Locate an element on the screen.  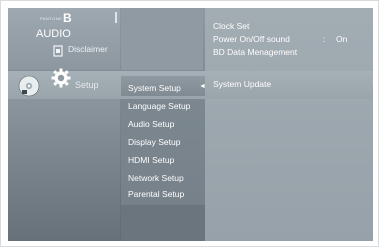
submenu-item-parental: Parental Setup is located at coordinates (156, 194).